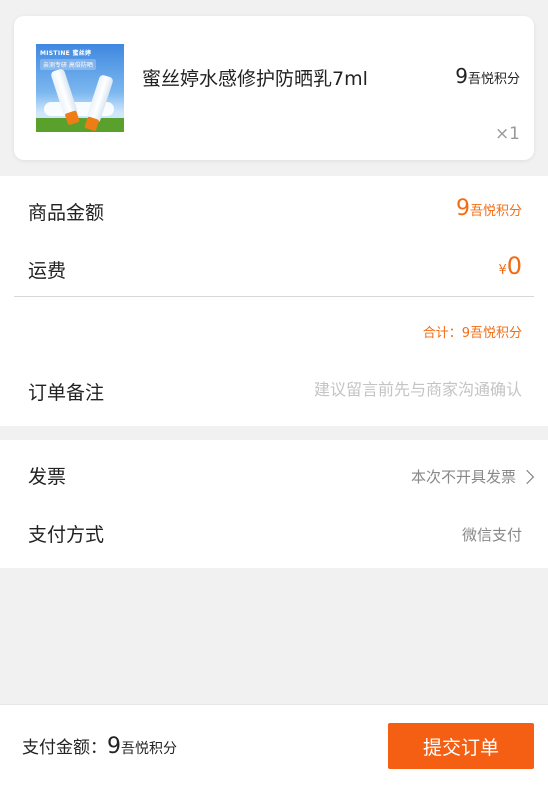 The width and height of the screenshot is (548, 800). What do you see at coordinates (462, 208) in the screenshot?
I see `goods-amount-number: 9` at bounding box center [462, 208].